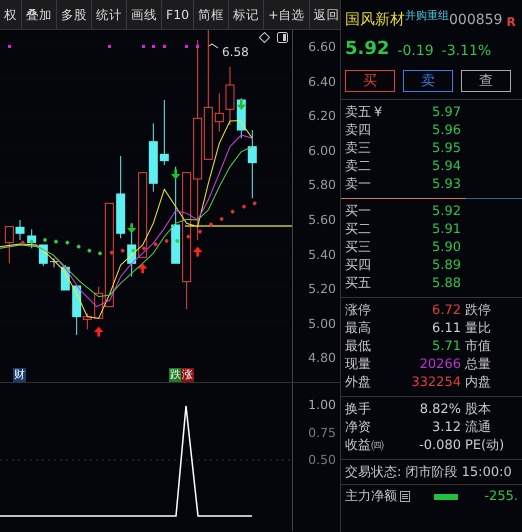  Describe the element at coordinates (477, 347) in the screenshot. I see `stat-label: 市值` at that location.